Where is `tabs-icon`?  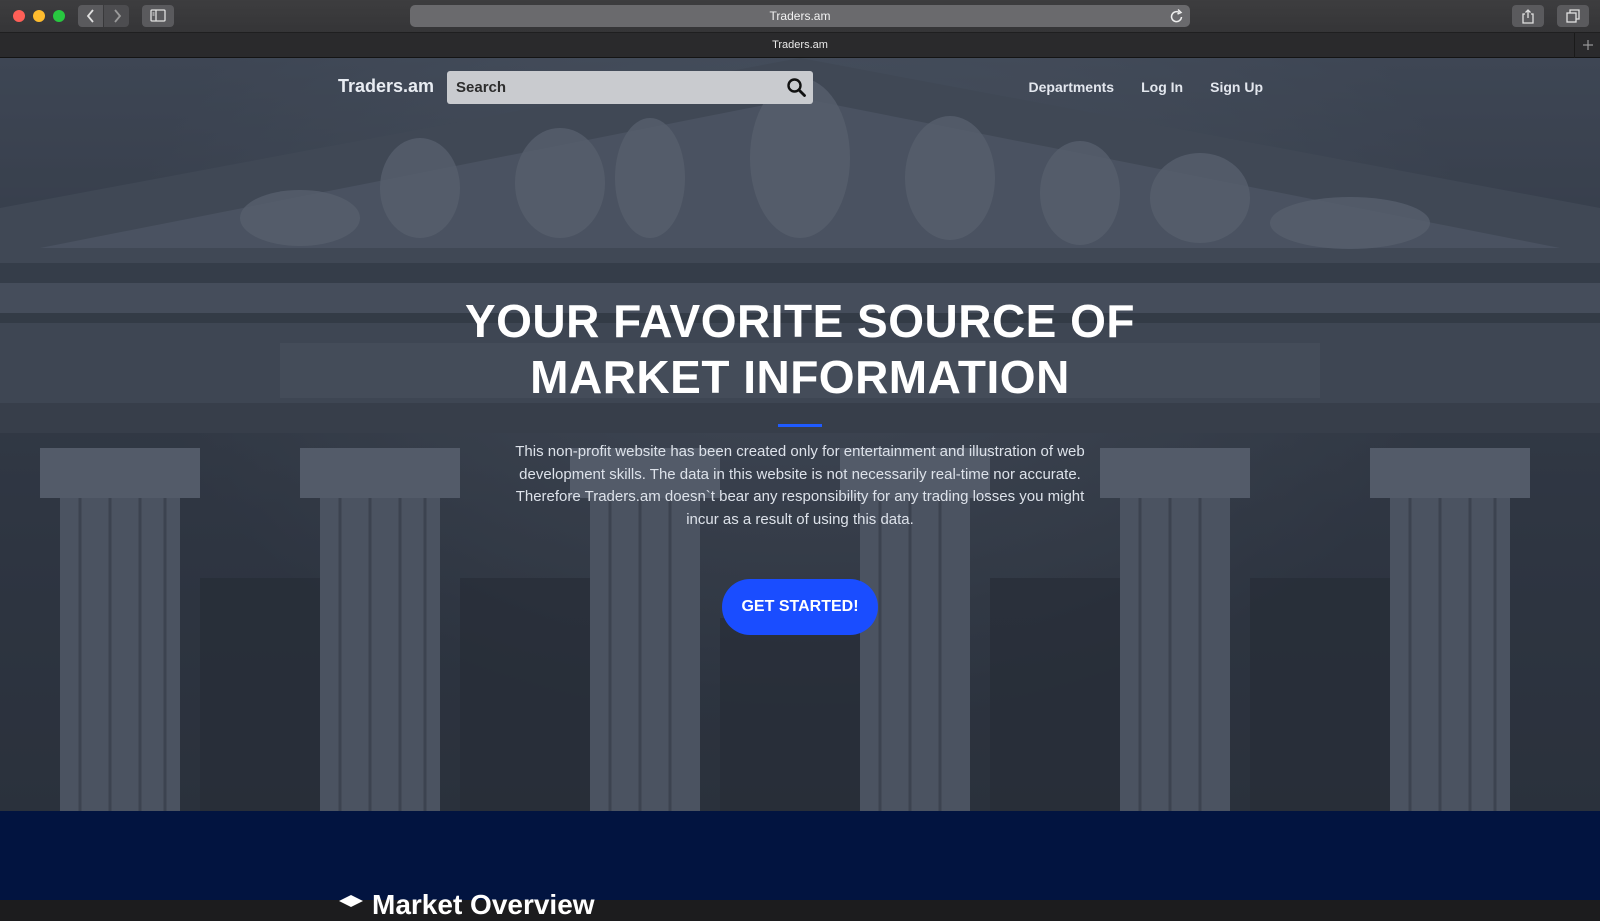 tabs-icon is located at coordinates (1573, 16).